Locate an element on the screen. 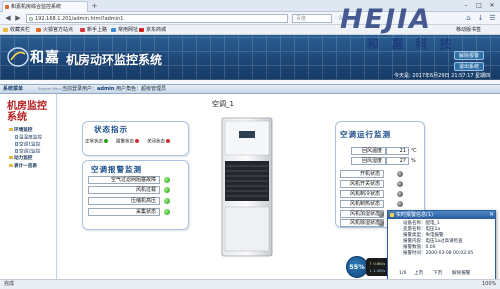 The height and width of the screenshot is (289, 500). user-name: admin is located at coordinates (106, 89).